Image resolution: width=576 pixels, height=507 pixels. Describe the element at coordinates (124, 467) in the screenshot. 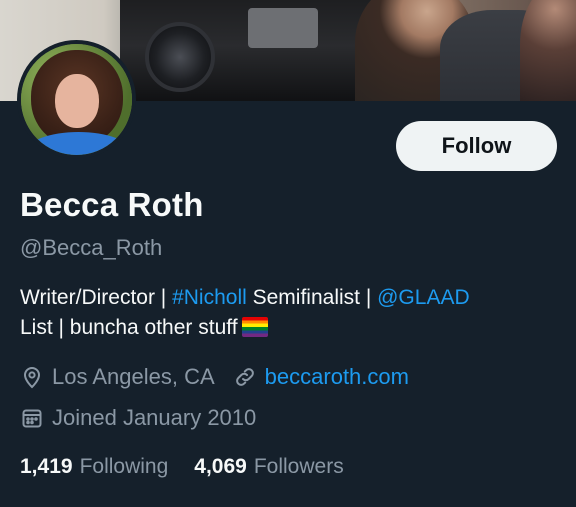

I see `following-label: Following` at that location.